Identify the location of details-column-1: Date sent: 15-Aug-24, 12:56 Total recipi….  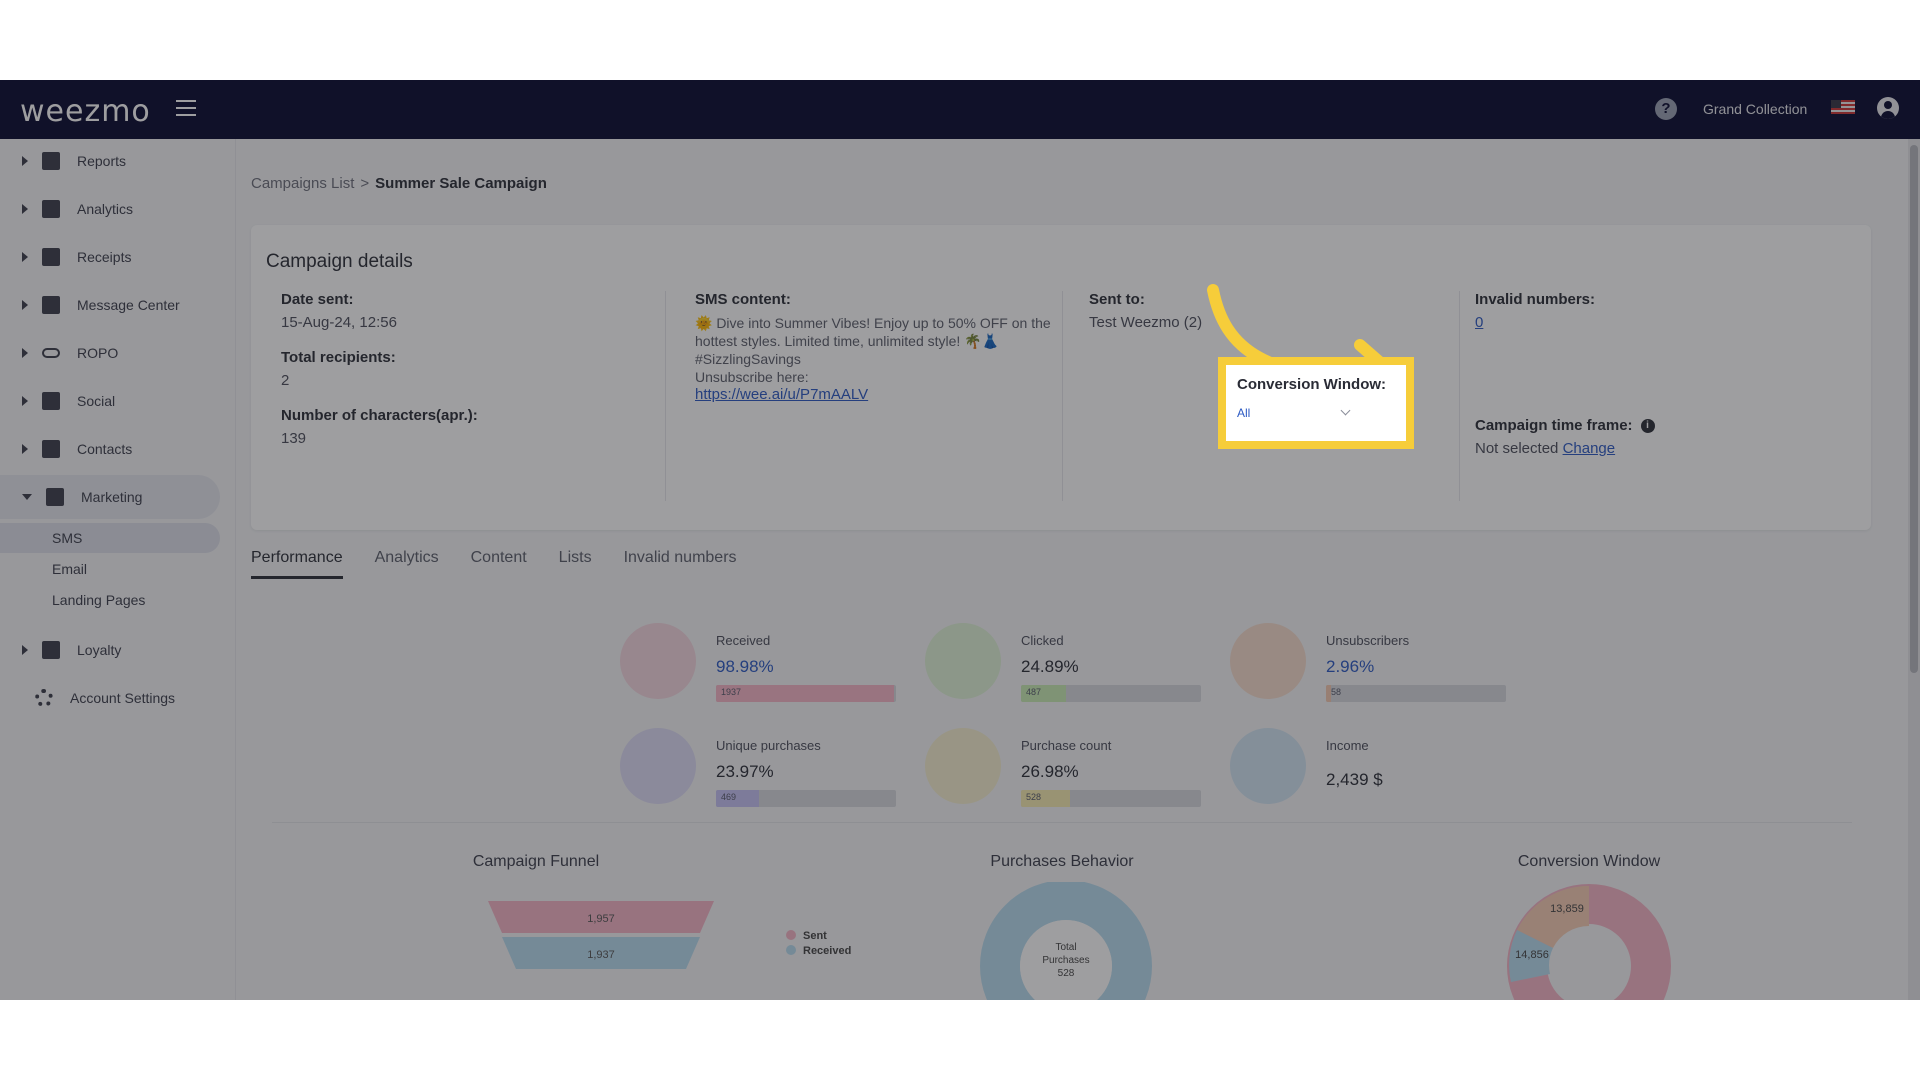
(471, 396).